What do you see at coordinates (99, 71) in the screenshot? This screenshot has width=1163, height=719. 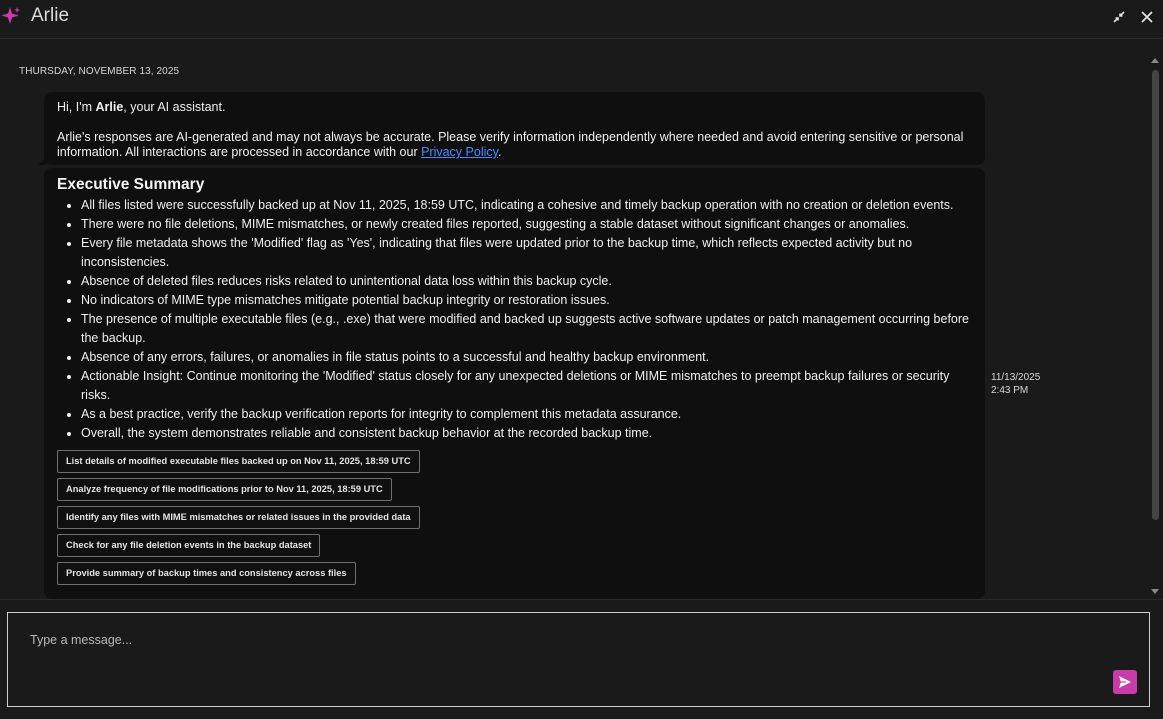 I see `date-separator: THURSDAY, NOVEMBER 13, 2025` at bounding box center [99, 71].